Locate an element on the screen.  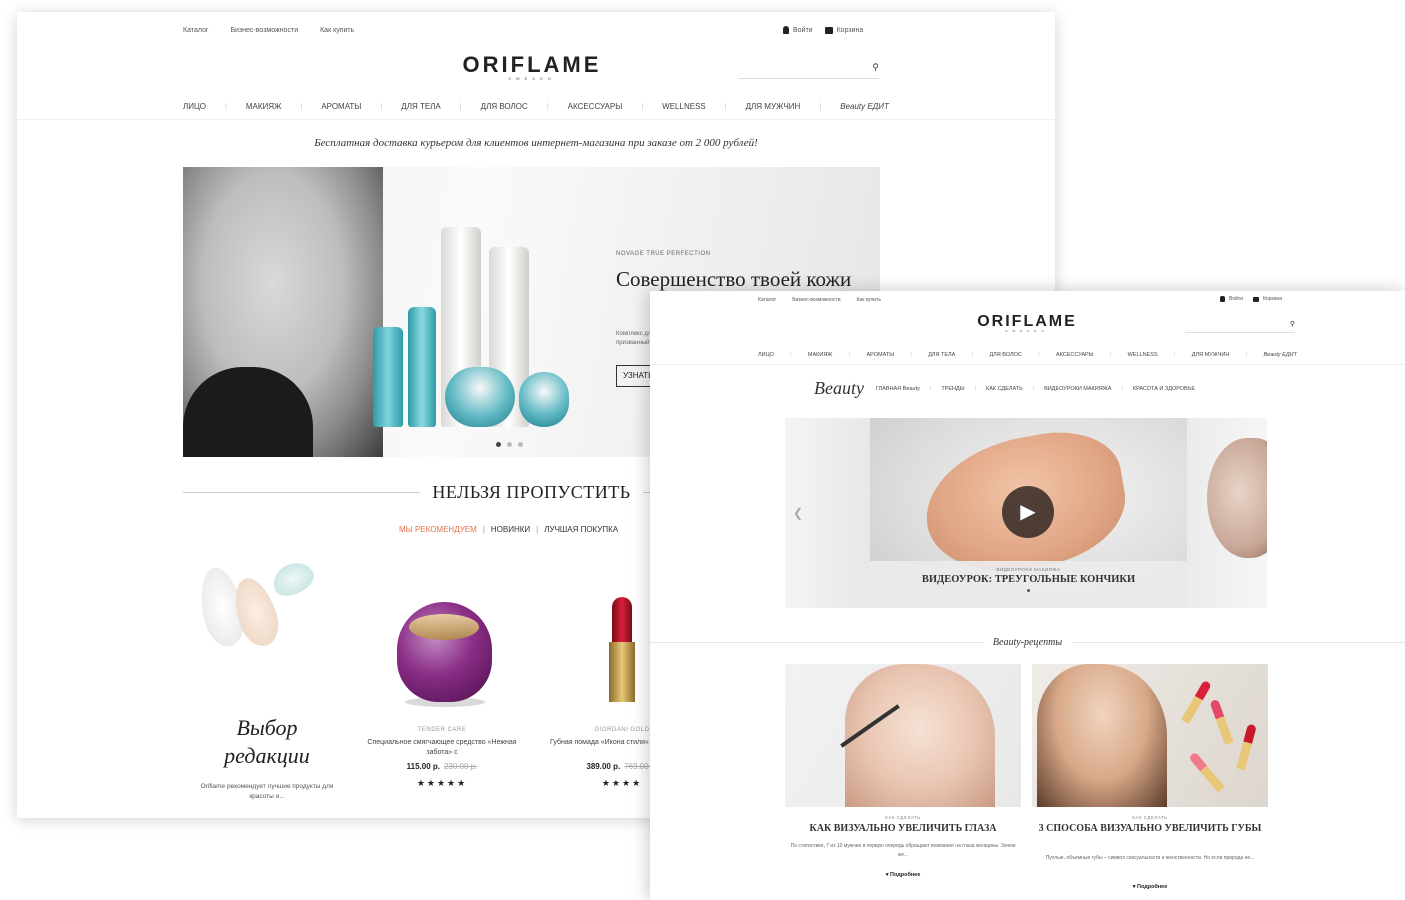
hero-headline: Совершенство твоей кожи is located at coordinates (734, 279).